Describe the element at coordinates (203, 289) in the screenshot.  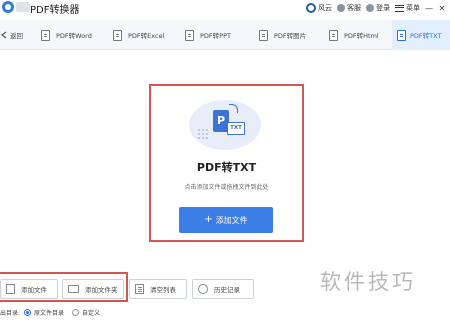
I see `clock-icon` at that location.